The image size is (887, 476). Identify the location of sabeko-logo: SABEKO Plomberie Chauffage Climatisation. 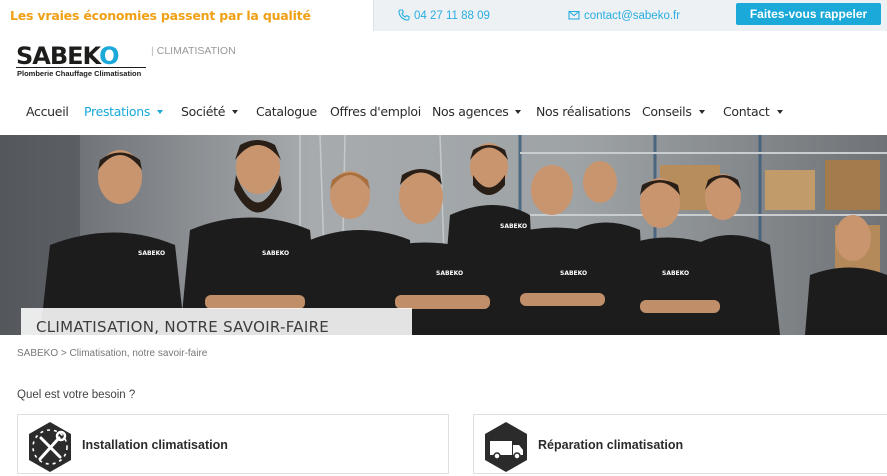
(83, 62).